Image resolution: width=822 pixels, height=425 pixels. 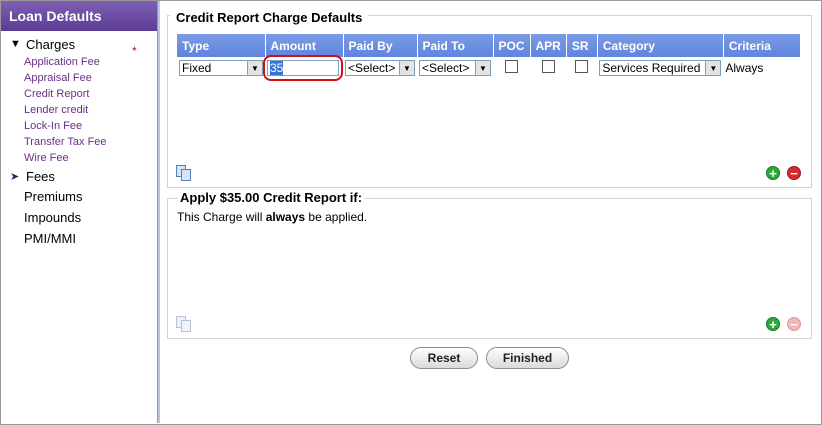 What do you see at coordinates (511, 66) in the screenshot?
I see `poc-checkbox` at bounding box center [511, 66].